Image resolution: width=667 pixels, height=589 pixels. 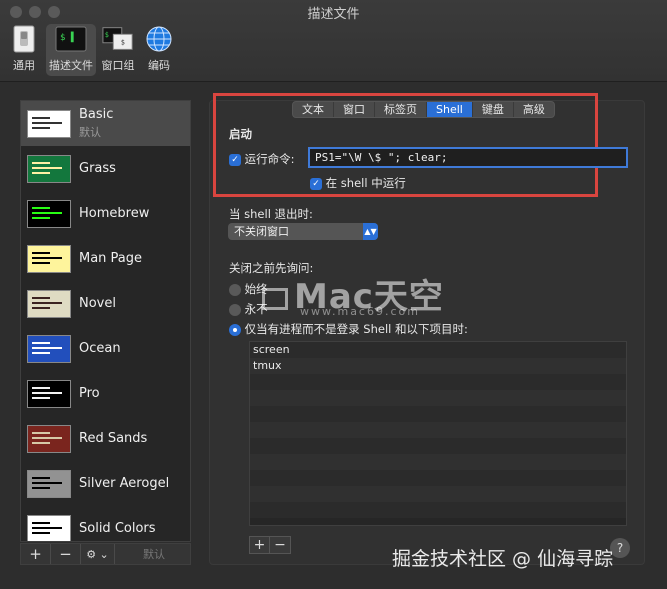 What do you see at coordinates (118, 39) in the screenshot?
I see `window-group-icon: $ $` at bounding box center [118, 39].